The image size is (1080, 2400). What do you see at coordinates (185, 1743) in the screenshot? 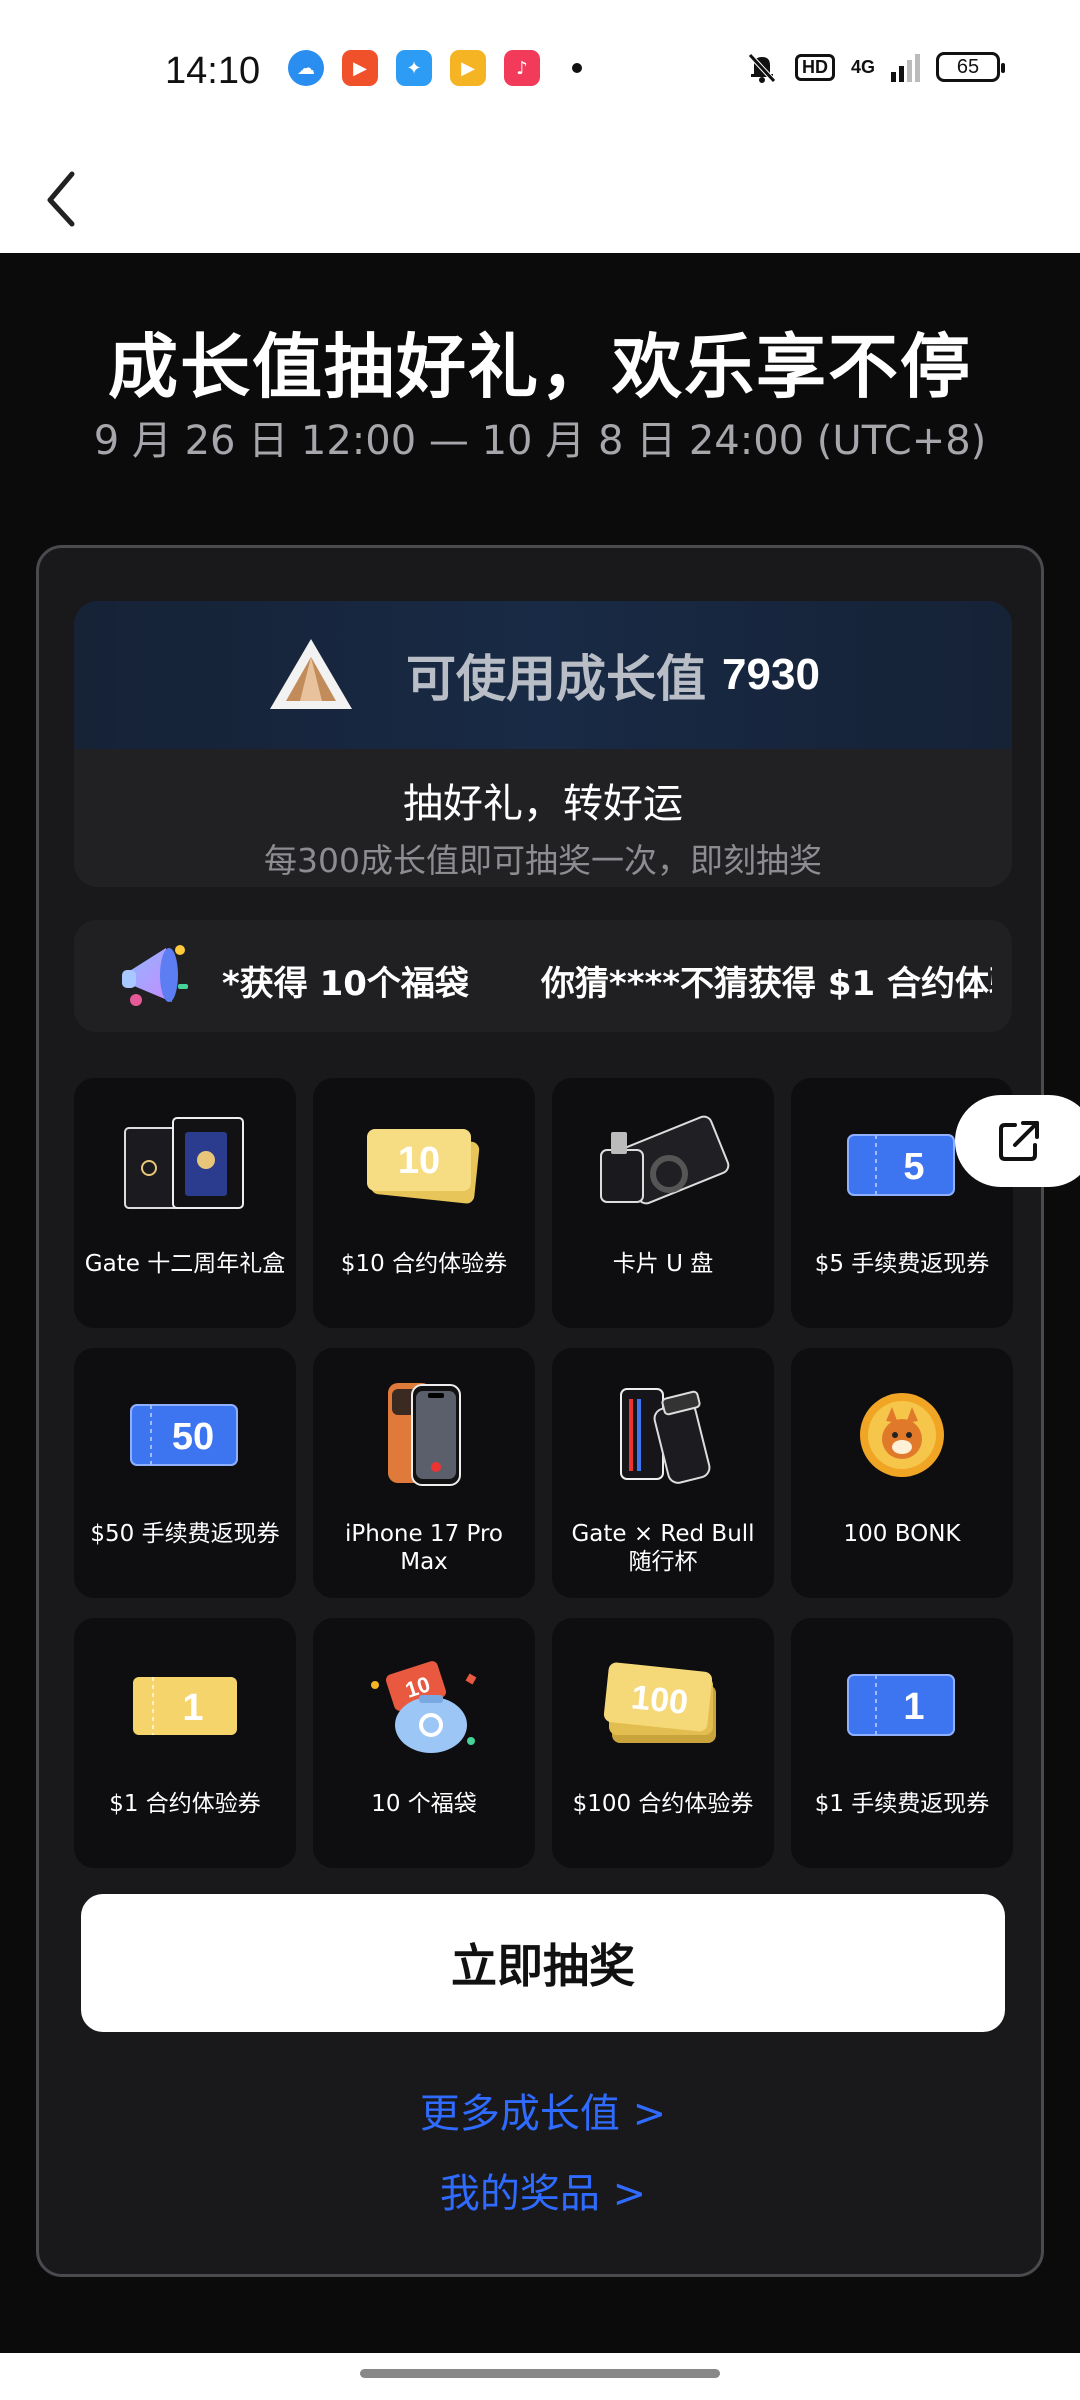
I see `prize-item: 1 $1 合约体验券` at bounding box center [185, 1743].